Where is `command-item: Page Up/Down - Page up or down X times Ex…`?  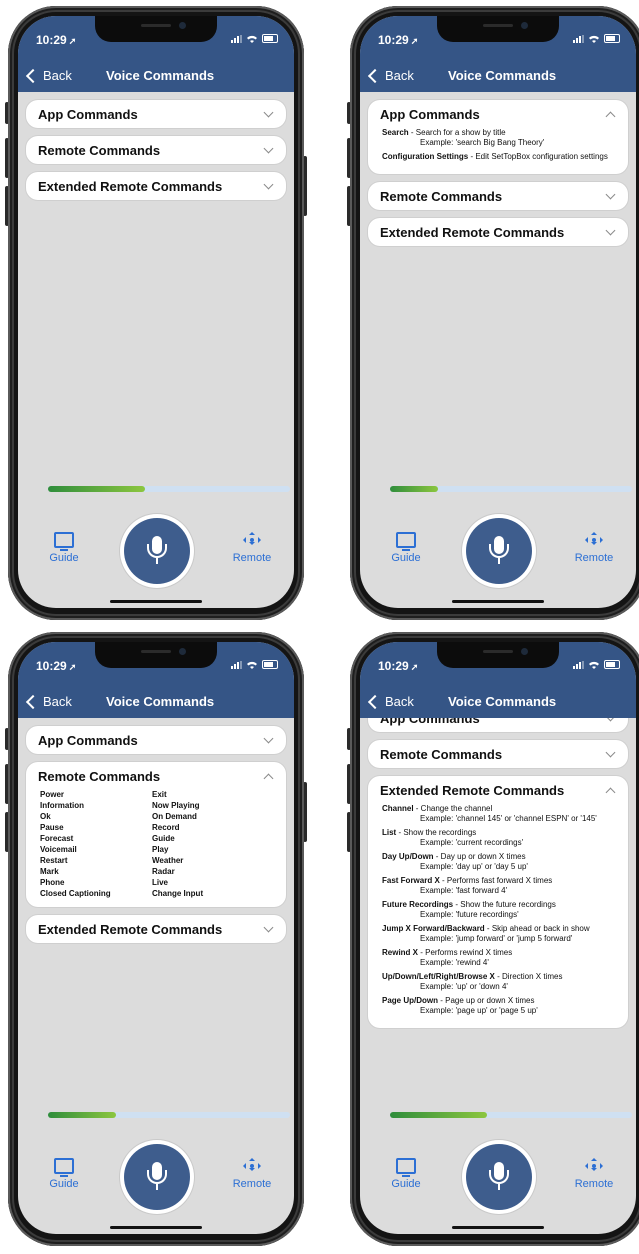
command-item: Page Up/Down - Page up or down X times Ex… is located at coordinates (499, 1006).